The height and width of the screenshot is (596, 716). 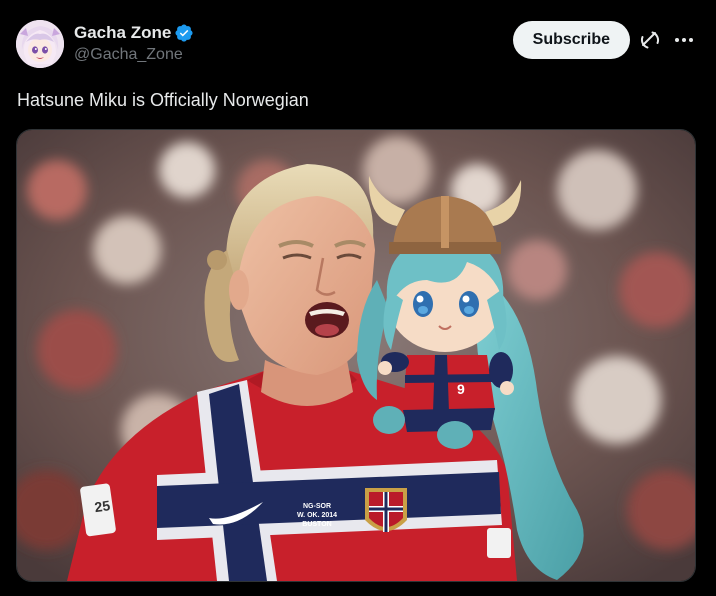 What do you see at coordinates (358, 44) in the screenshot?
I see `tweet-header: Gacha Zone @Gacha_Zone Subscribe` at bounding box center [358, 44].